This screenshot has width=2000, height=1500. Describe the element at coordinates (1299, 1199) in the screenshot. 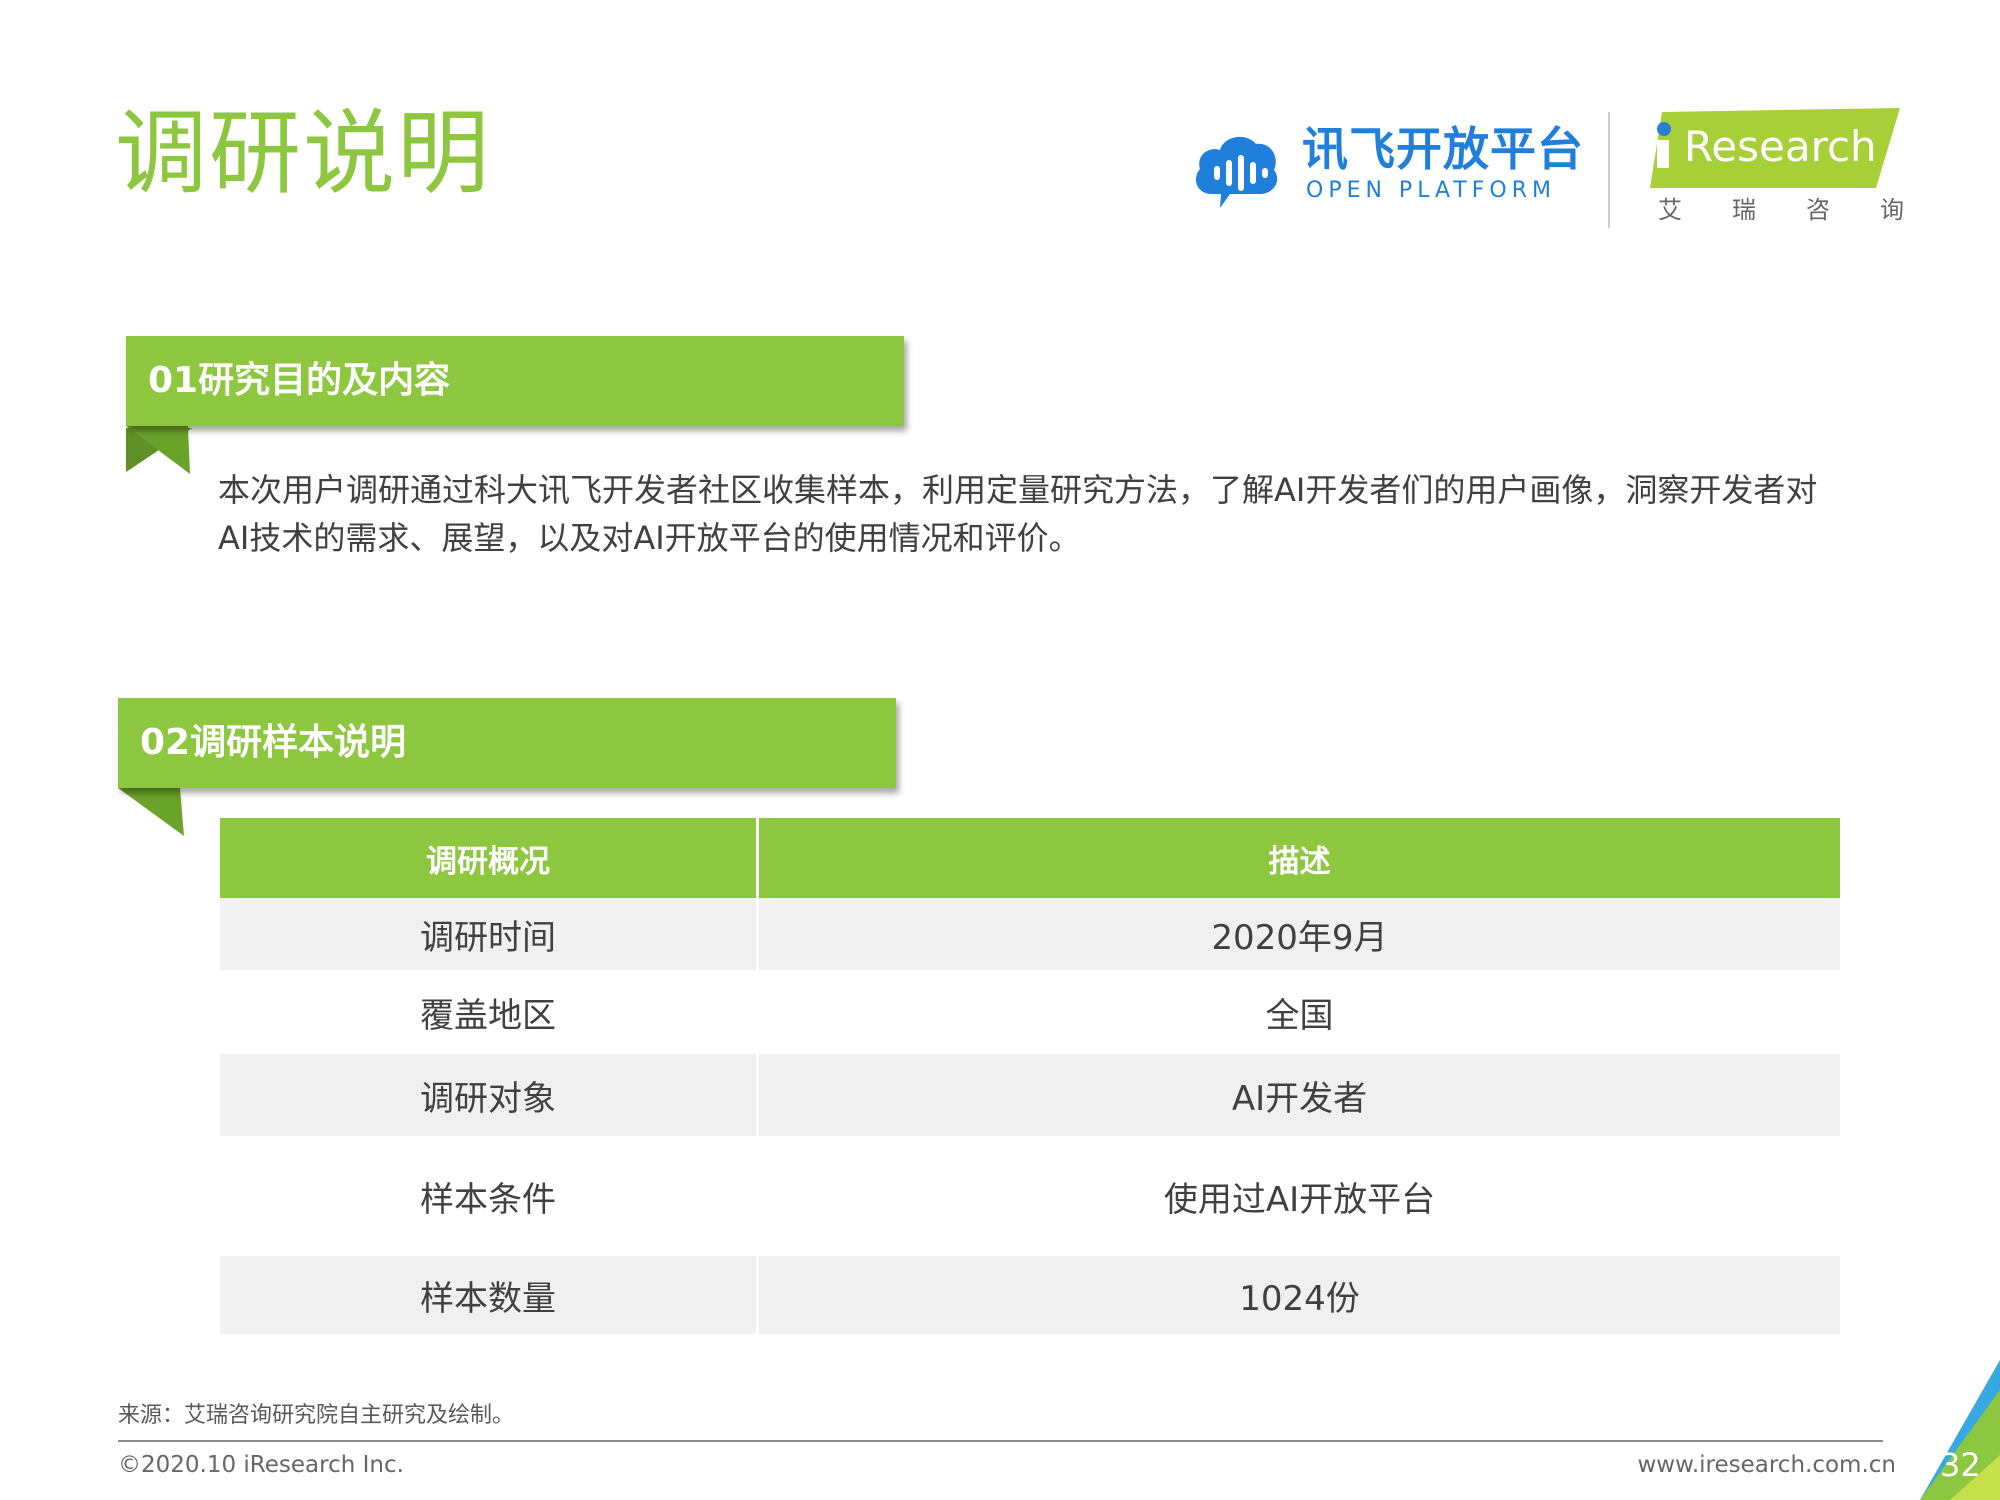

I see `table-cell: 使用过AI开放平台` at that location.